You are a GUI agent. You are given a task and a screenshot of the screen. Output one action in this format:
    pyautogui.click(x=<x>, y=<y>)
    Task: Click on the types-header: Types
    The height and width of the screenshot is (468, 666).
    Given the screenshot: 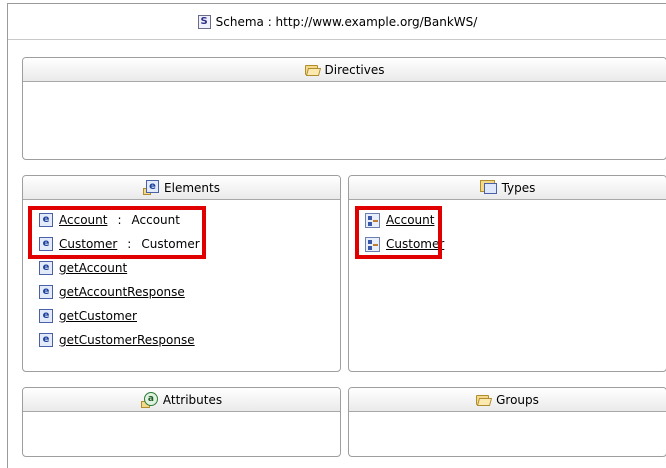 What is the action you would take?
    pyautogui.click(x=507, y=188)
    